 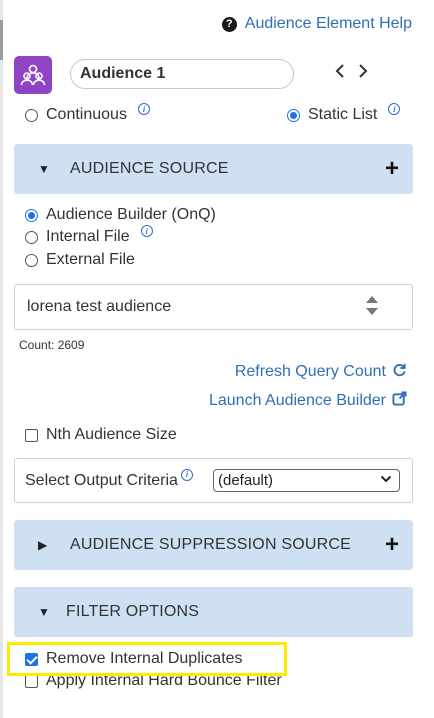 I want to click on audience-name-input, so click(x=182, y=74).